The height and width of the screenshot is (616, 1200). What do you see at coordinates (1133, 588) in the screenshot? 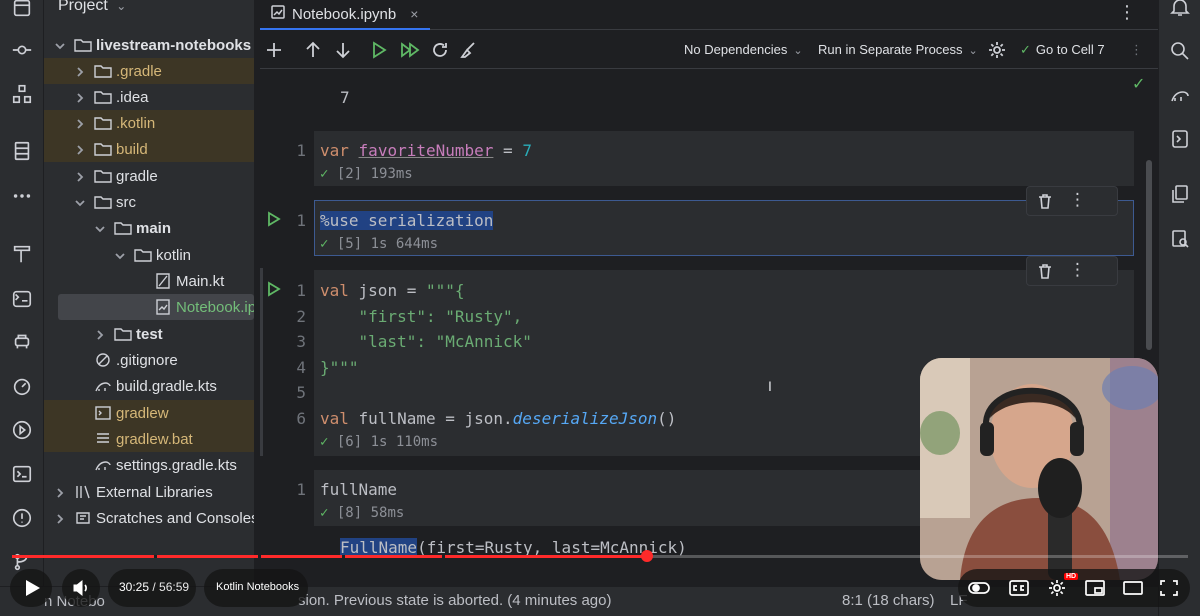
I see `theater-mode-icon` at bounding box center [1133, 588].